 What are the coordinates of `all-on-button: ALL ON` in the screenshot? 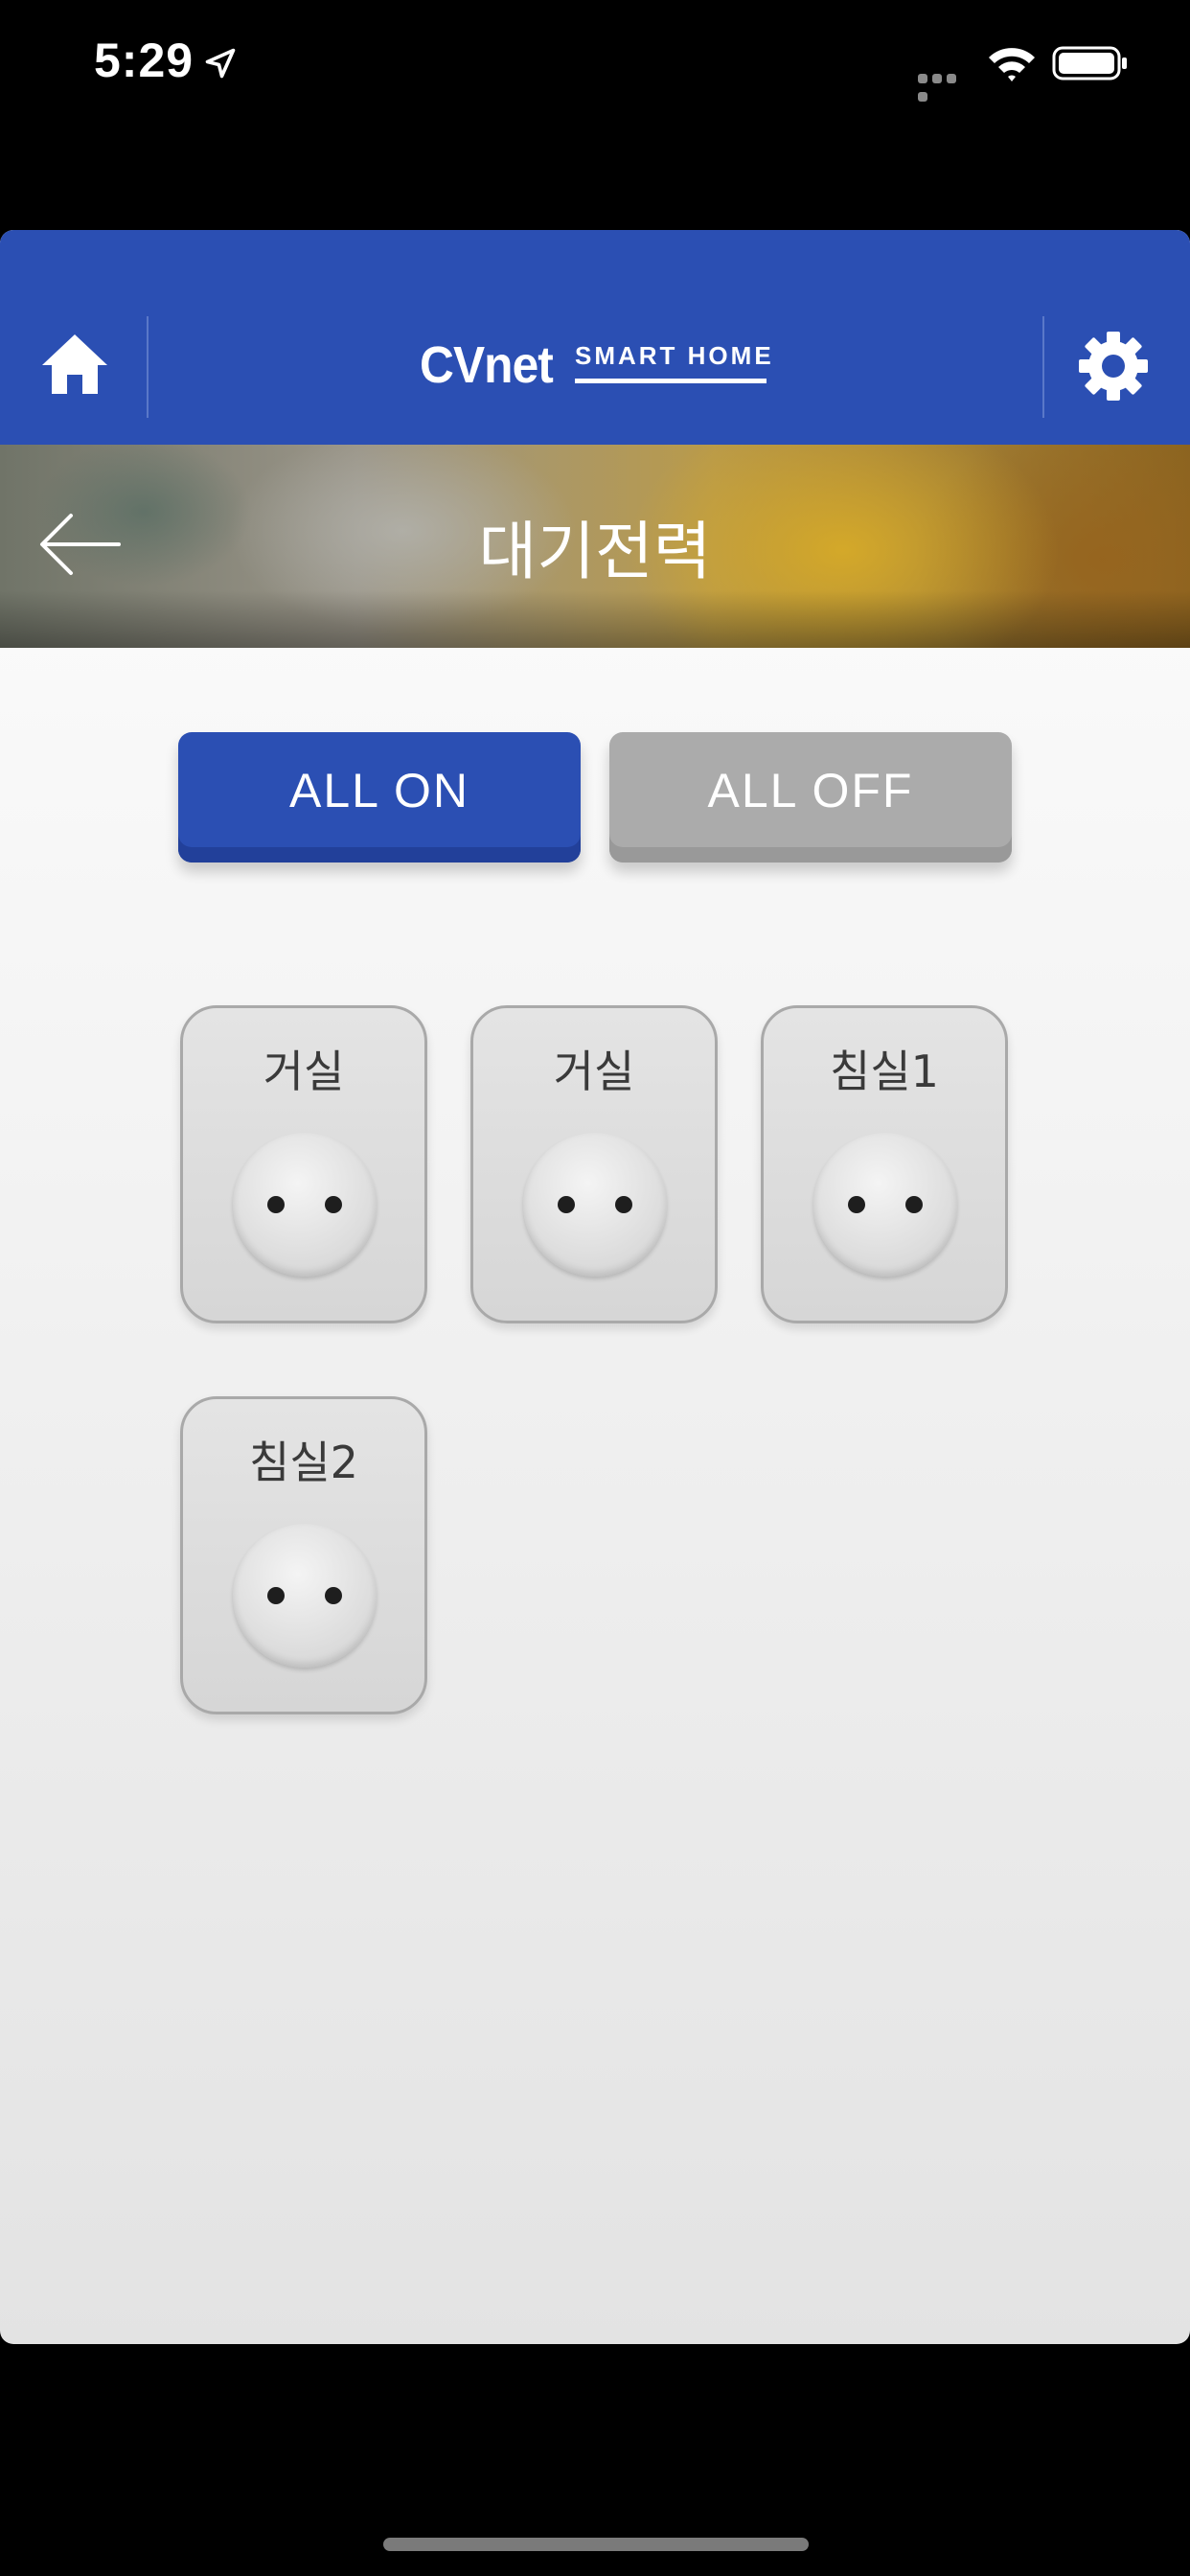 It's located at (380, 797).